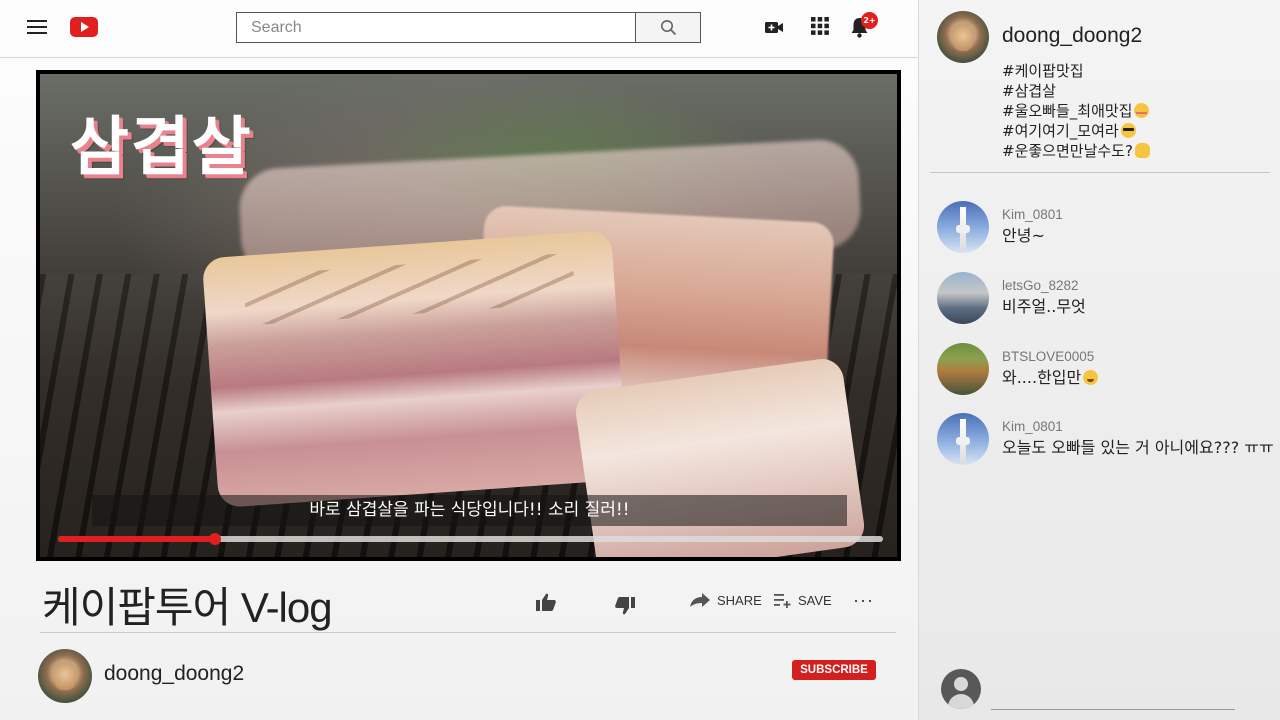 The image size is (1280, 720). What do you see at coordinates (739, 600) in the screenshot?
I see `share-label: SHARE` at bounding box center [739, 600].